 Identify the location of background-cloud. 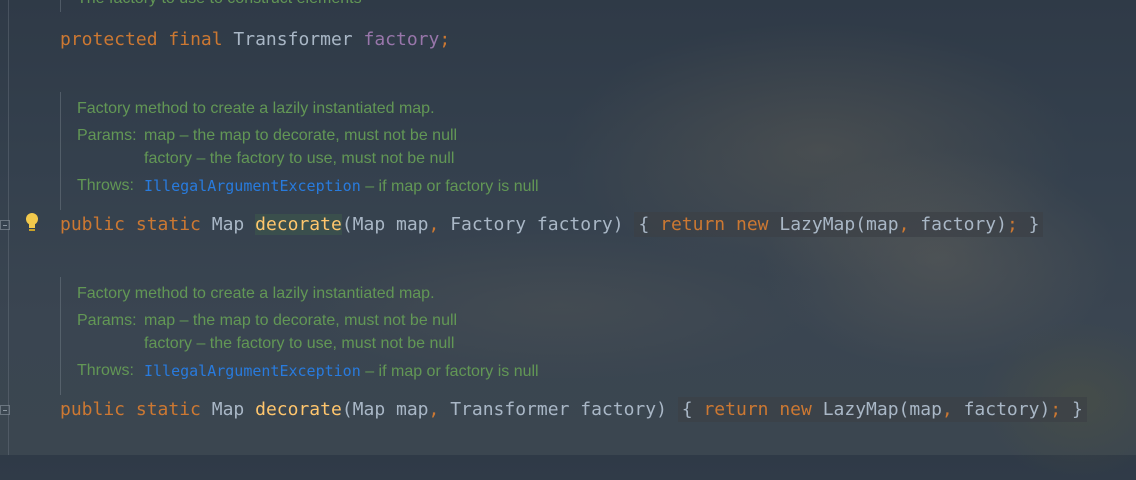
(940, 260).